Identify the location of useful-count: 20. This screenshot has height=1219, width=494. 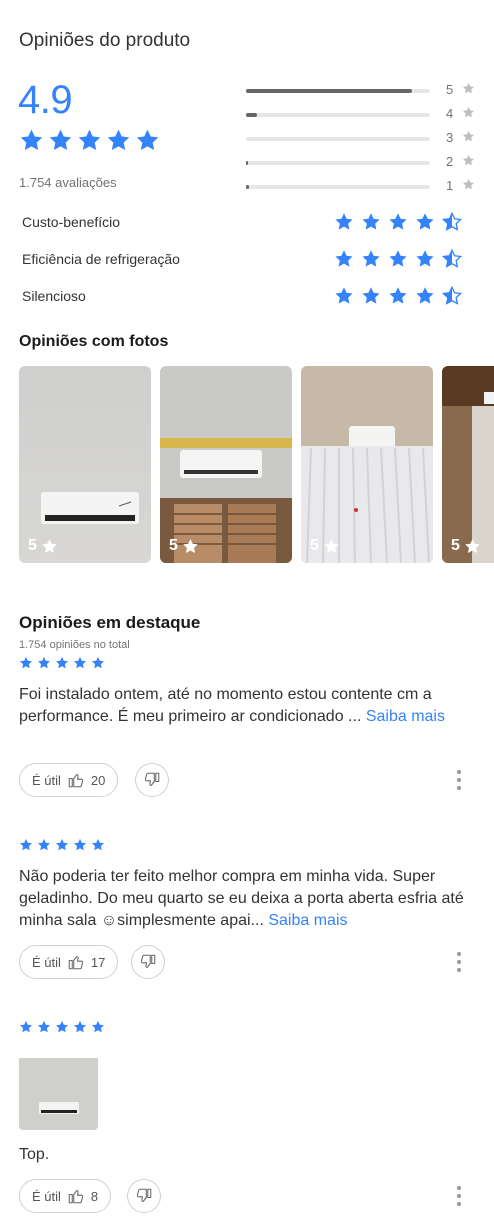
(98, 780).